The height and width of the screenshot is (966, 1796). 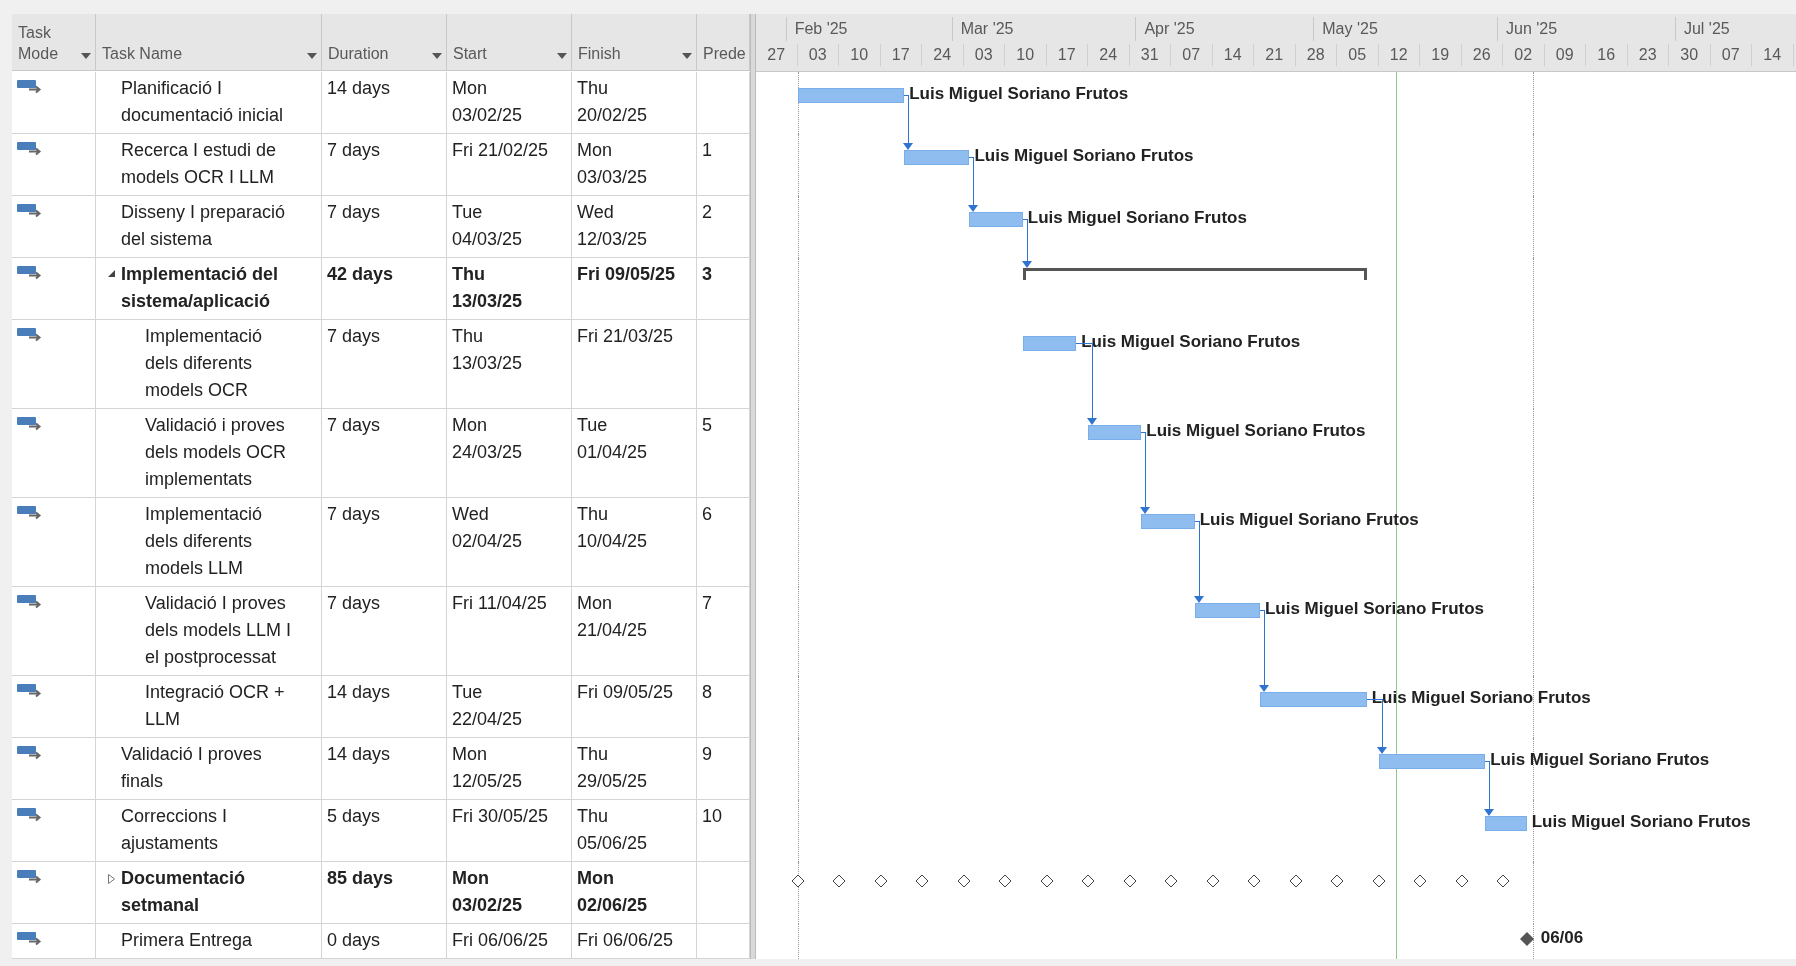 I want to click on expand-triangle-icon, so click(x=111, y=879).